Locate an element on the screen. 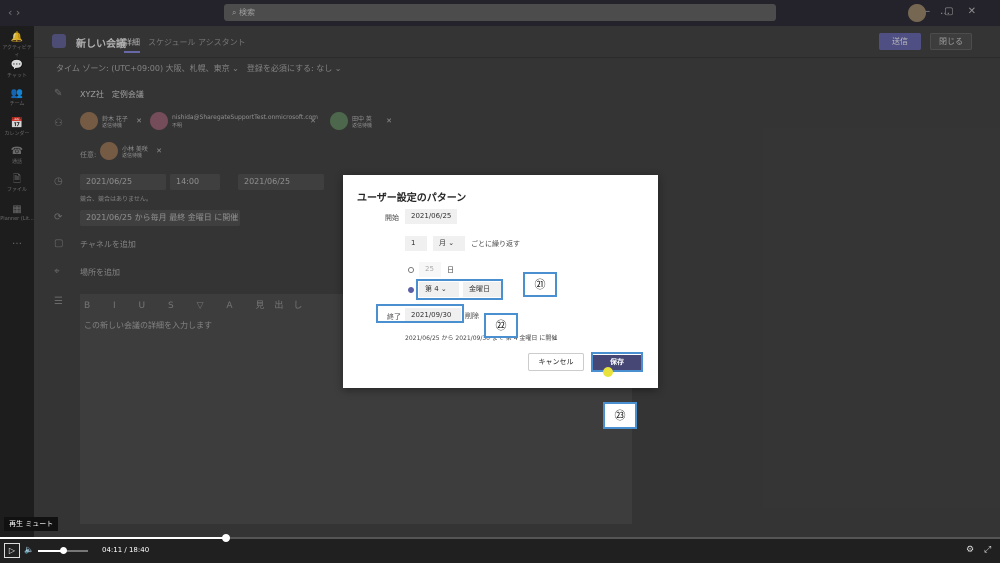 This screenshot has width=1000, height=563. volume-icon: 🔈 is located at coordinates (29, 549).